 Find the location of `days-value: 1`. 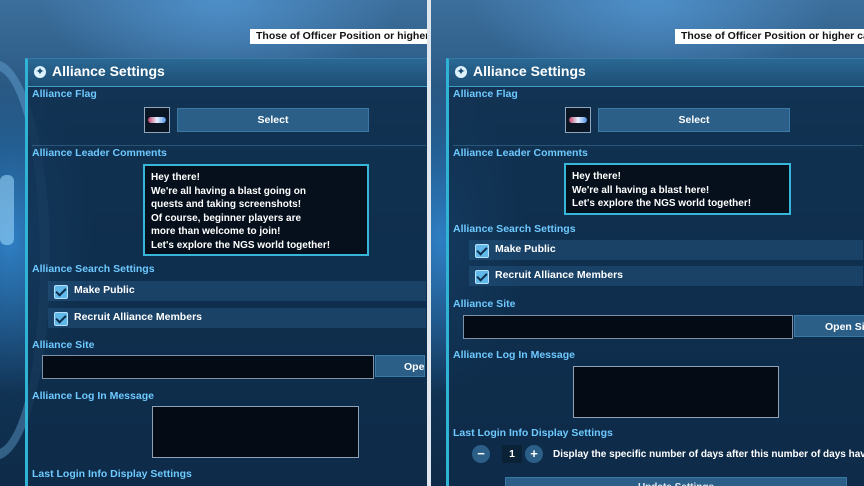

days-value: 1 is located at coordinates (512, 454).